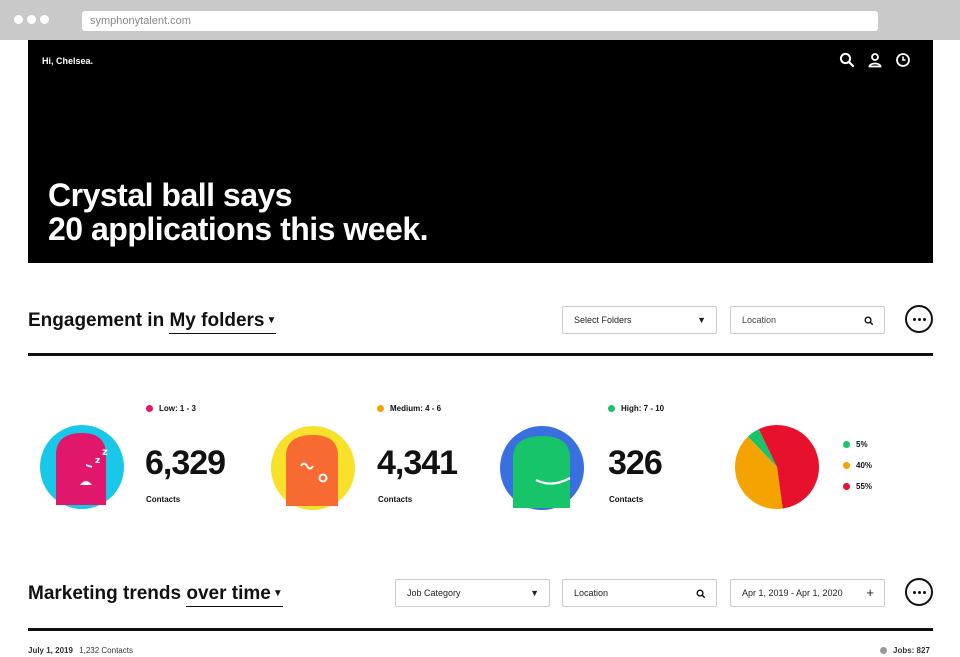  What do you see at coordinates (639, 320) in the screenshot?
I see `select-folders-dropdown: Select Folders ▼` at bounding box center [639, 320].